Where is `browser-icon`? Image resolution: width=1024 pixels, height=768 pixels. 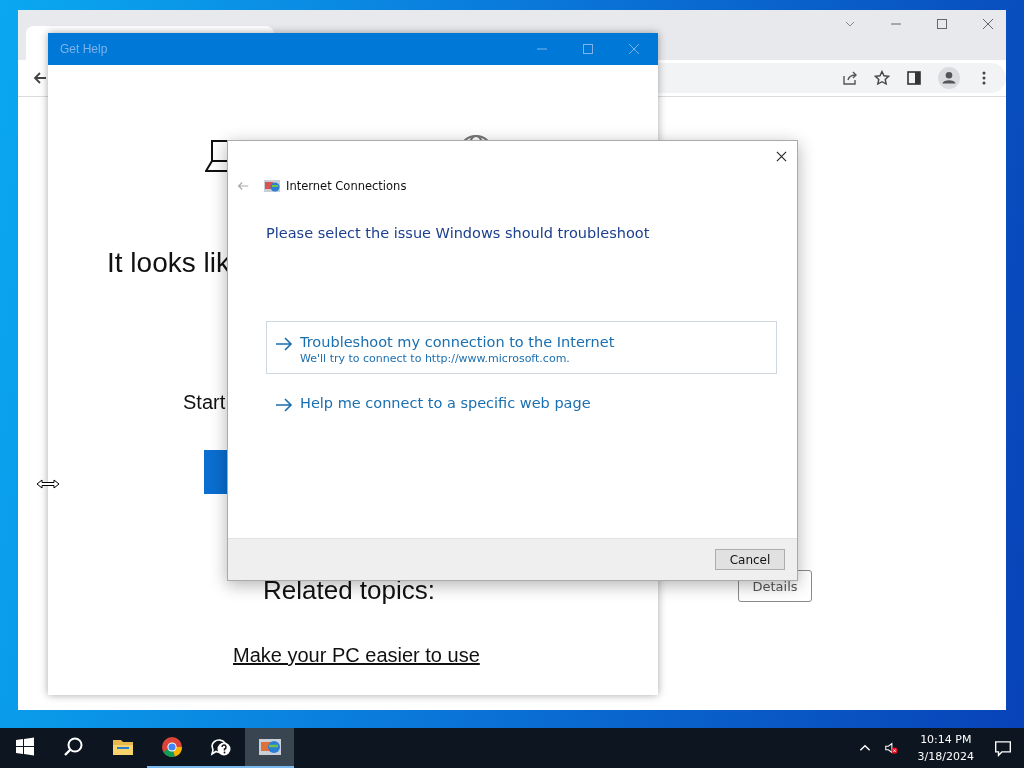
browser-icon is located at coordinates (171, 747).